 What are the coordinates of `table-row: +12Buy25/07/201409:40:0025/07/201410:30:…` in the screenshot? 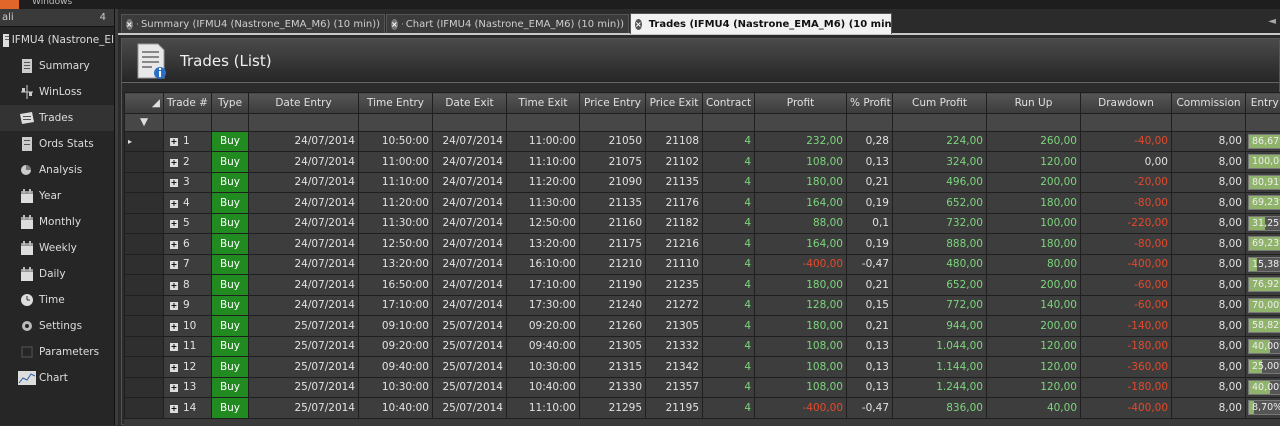 It's located at (702, 367).